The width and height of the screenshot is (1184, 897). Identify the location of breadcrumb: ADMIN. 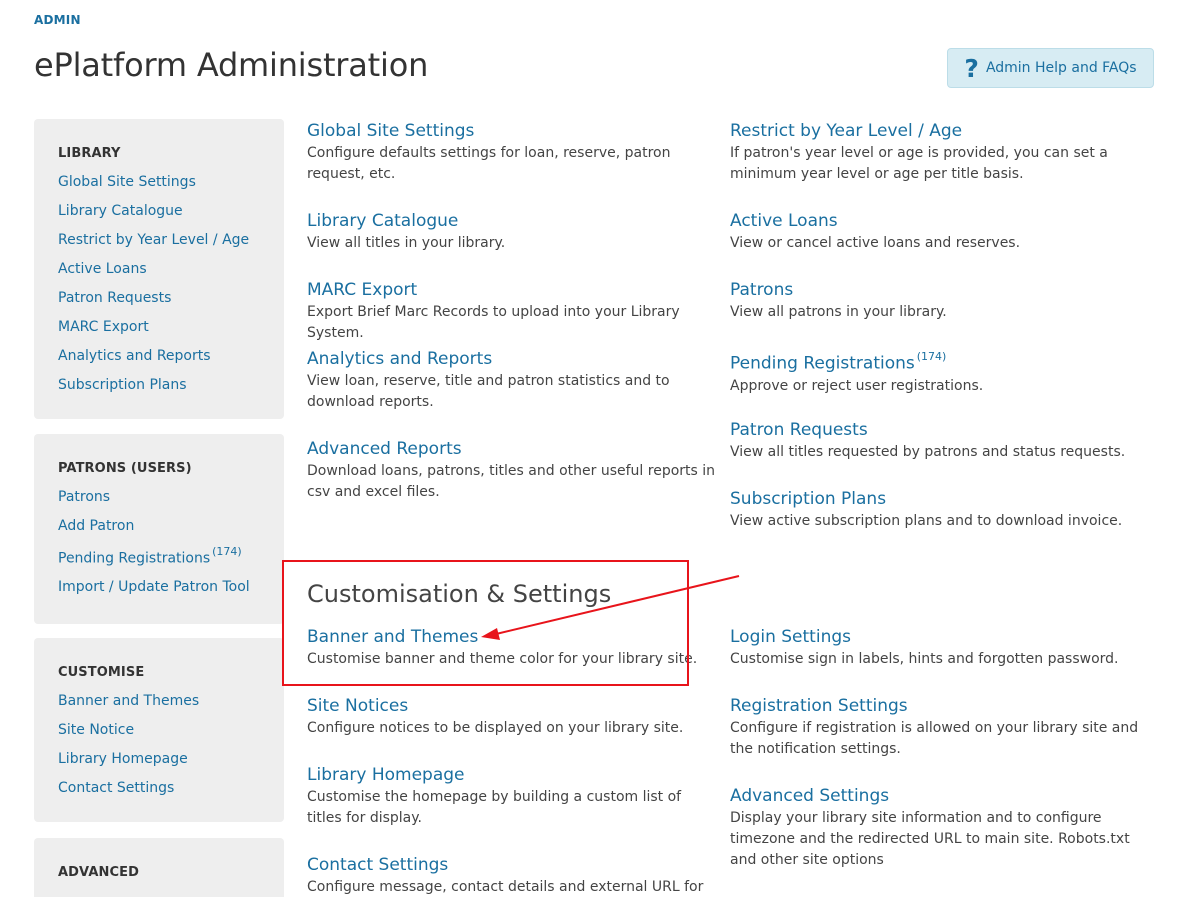
(57, 20).